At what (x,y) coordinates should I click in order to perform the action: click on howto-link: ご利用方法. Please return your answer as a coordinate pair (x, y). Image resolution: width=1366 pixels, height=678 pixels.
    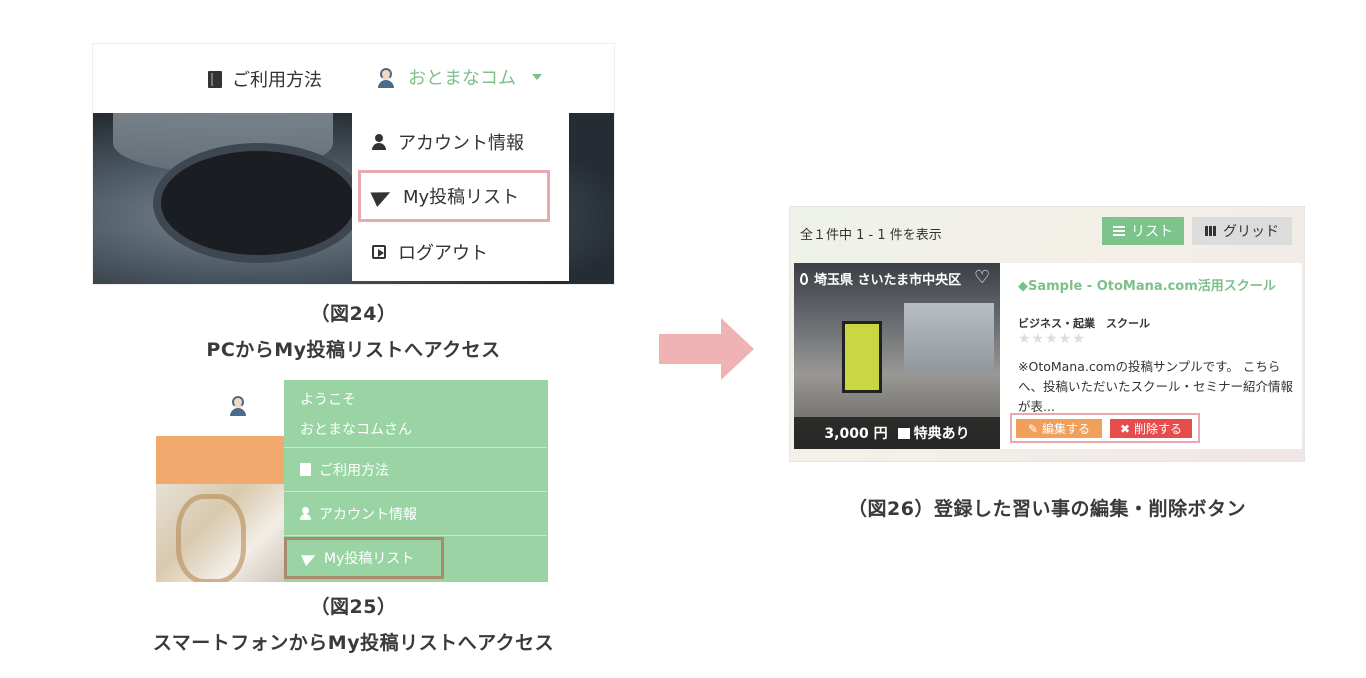
    Looking at the image, I should click on (265, 79).